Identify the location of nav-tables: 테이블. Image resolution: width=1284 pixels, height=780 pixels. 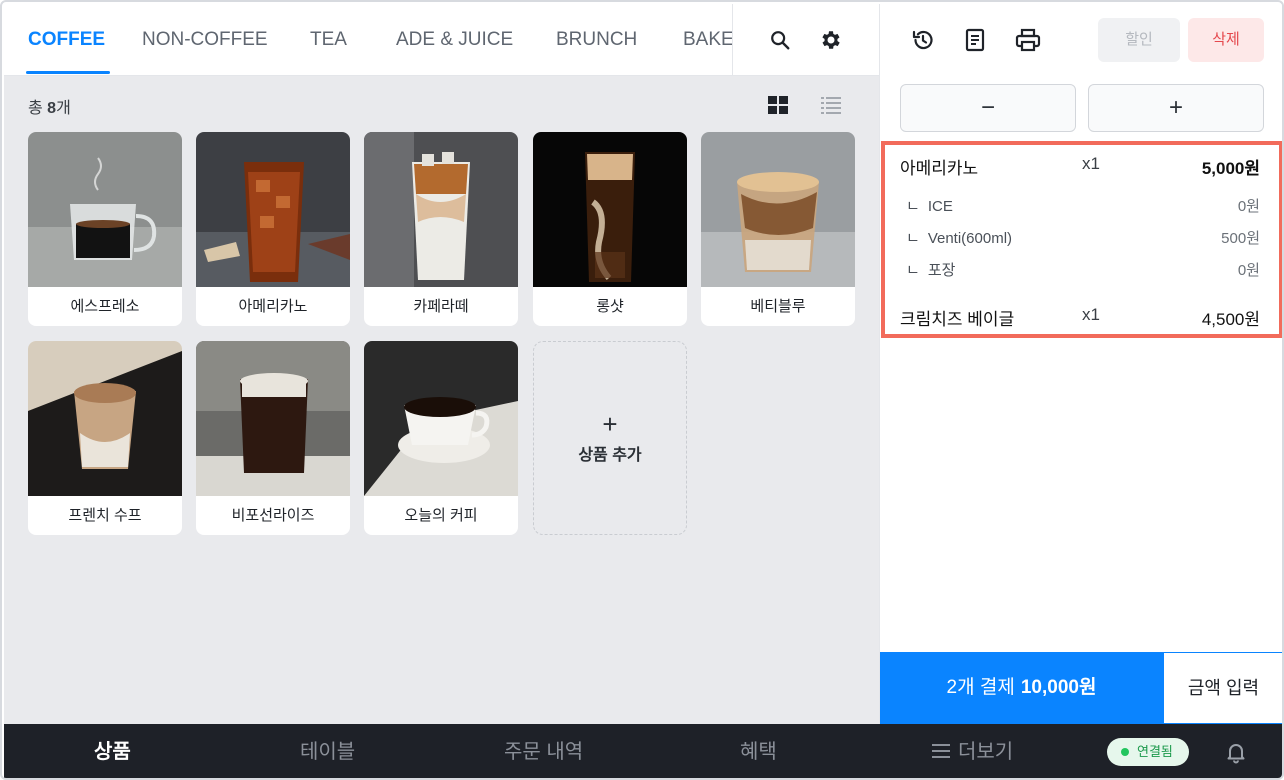
(327, 751).